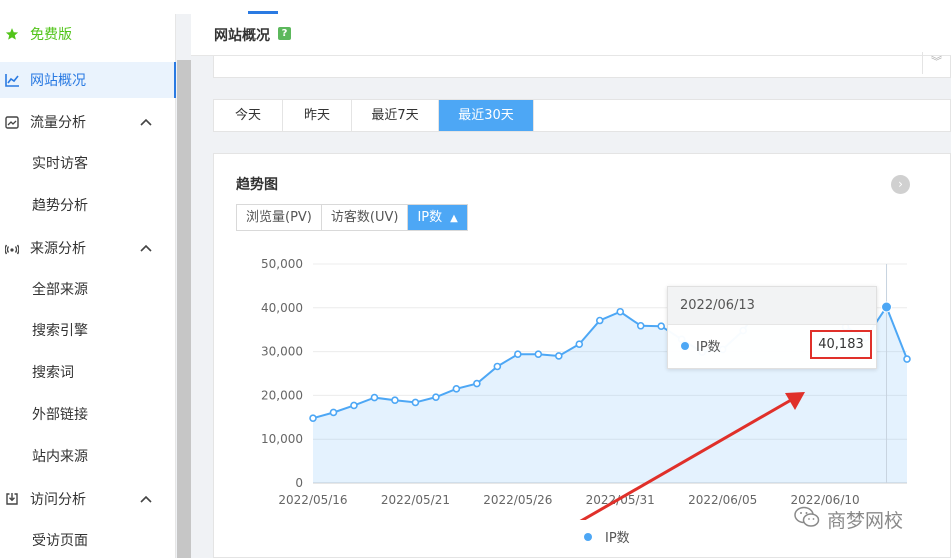  I want to click on sidebar-item-label: 搜索引擎, so click(60, 331).